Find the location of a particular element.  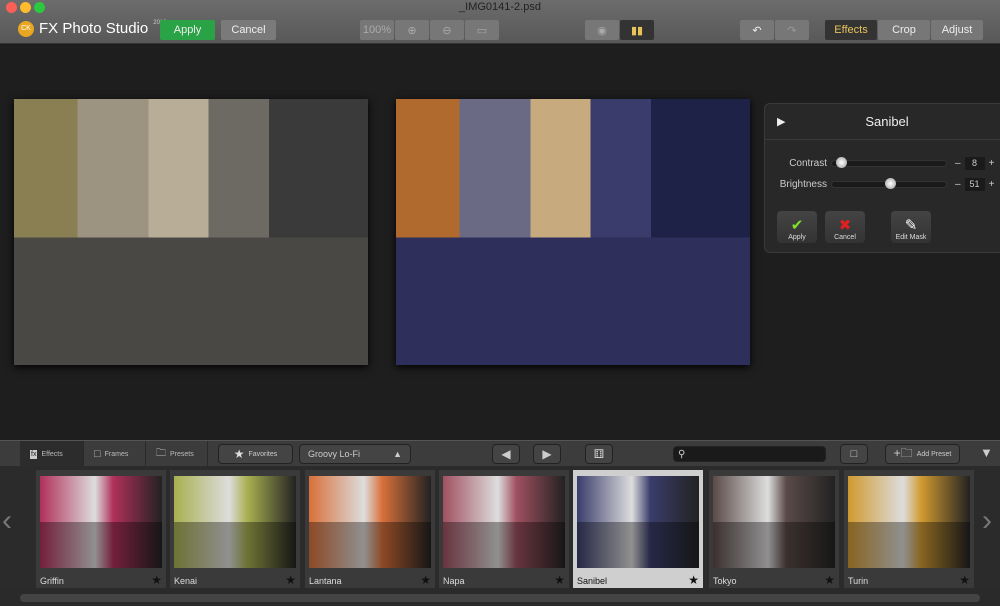

tab-frames: □ Frames is located at coordinates (115, 454).